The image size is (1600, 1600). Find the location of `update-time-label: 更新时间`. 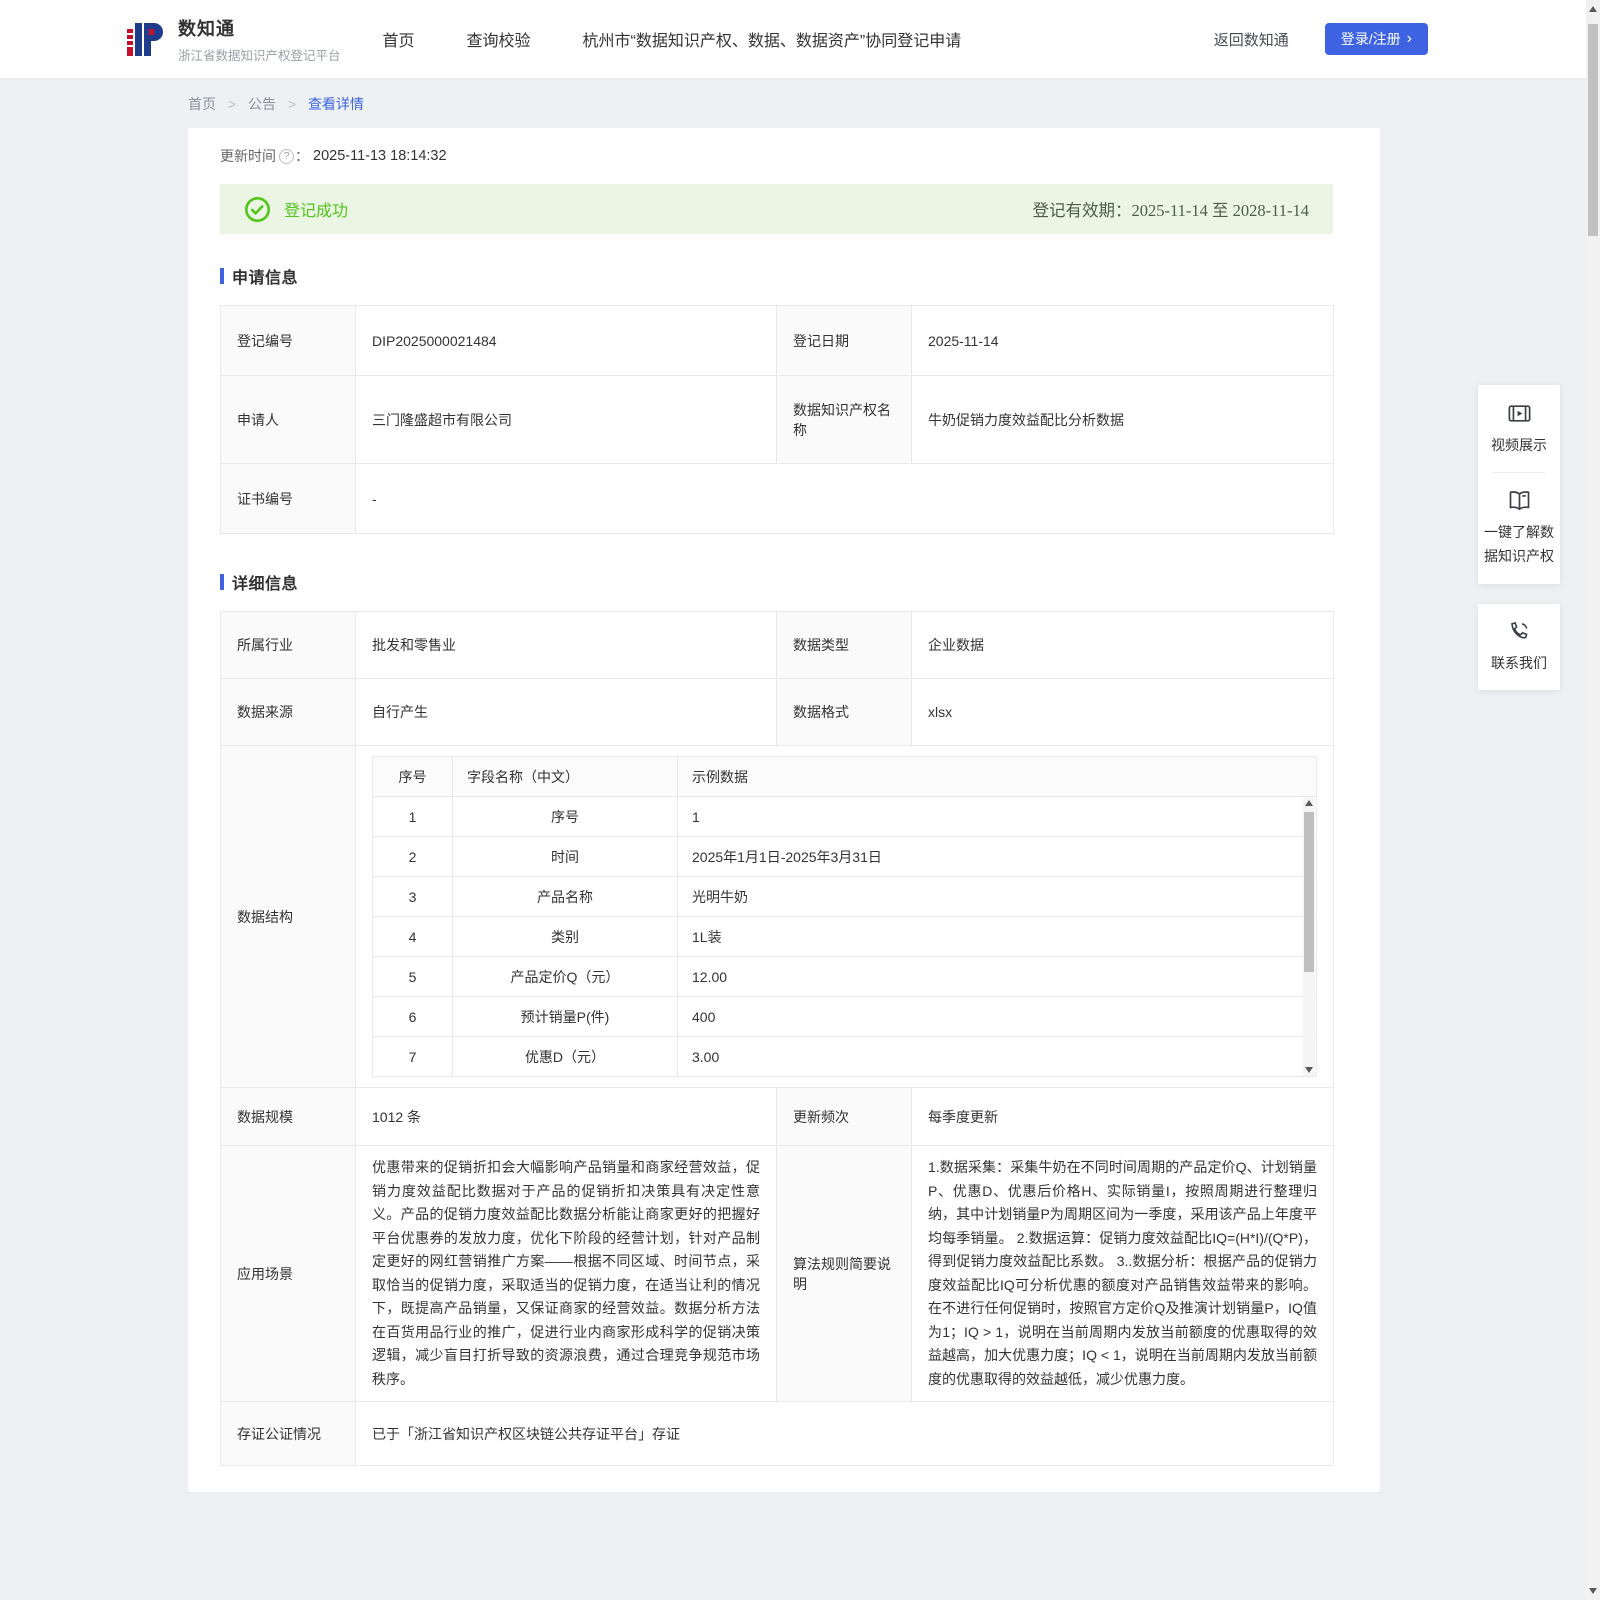

update-time-label: 更新时间 is located at coordinates (248, 156).